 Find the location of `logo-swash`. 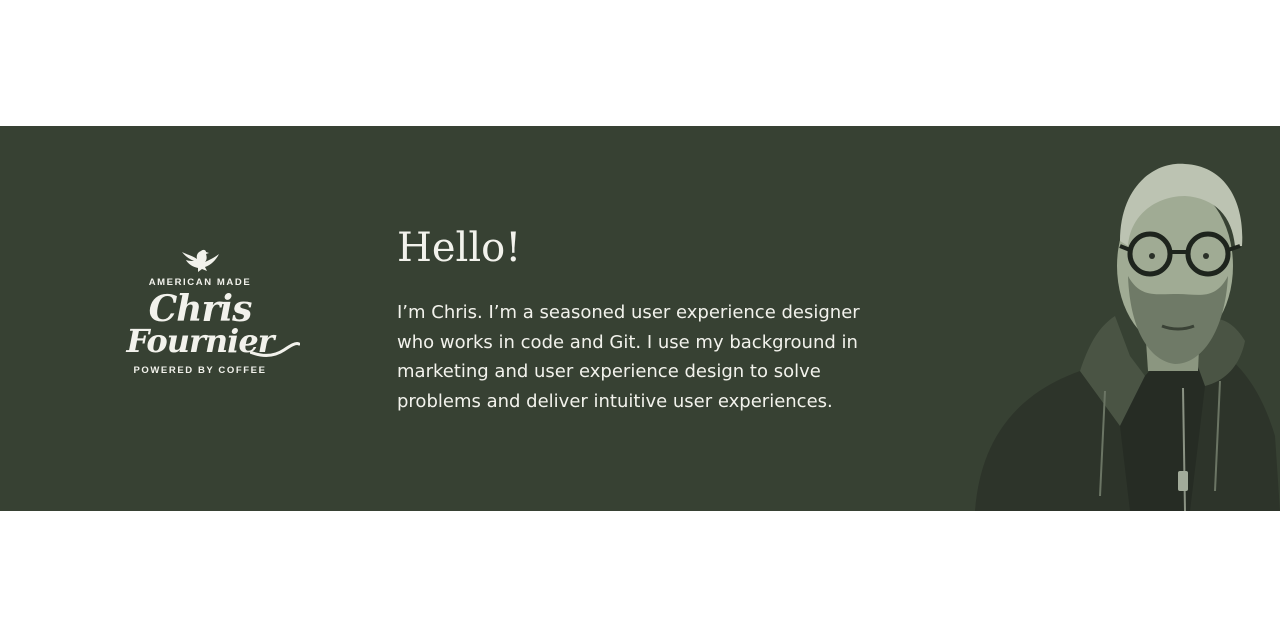

logo-swash is located at coordinates (275, 349).